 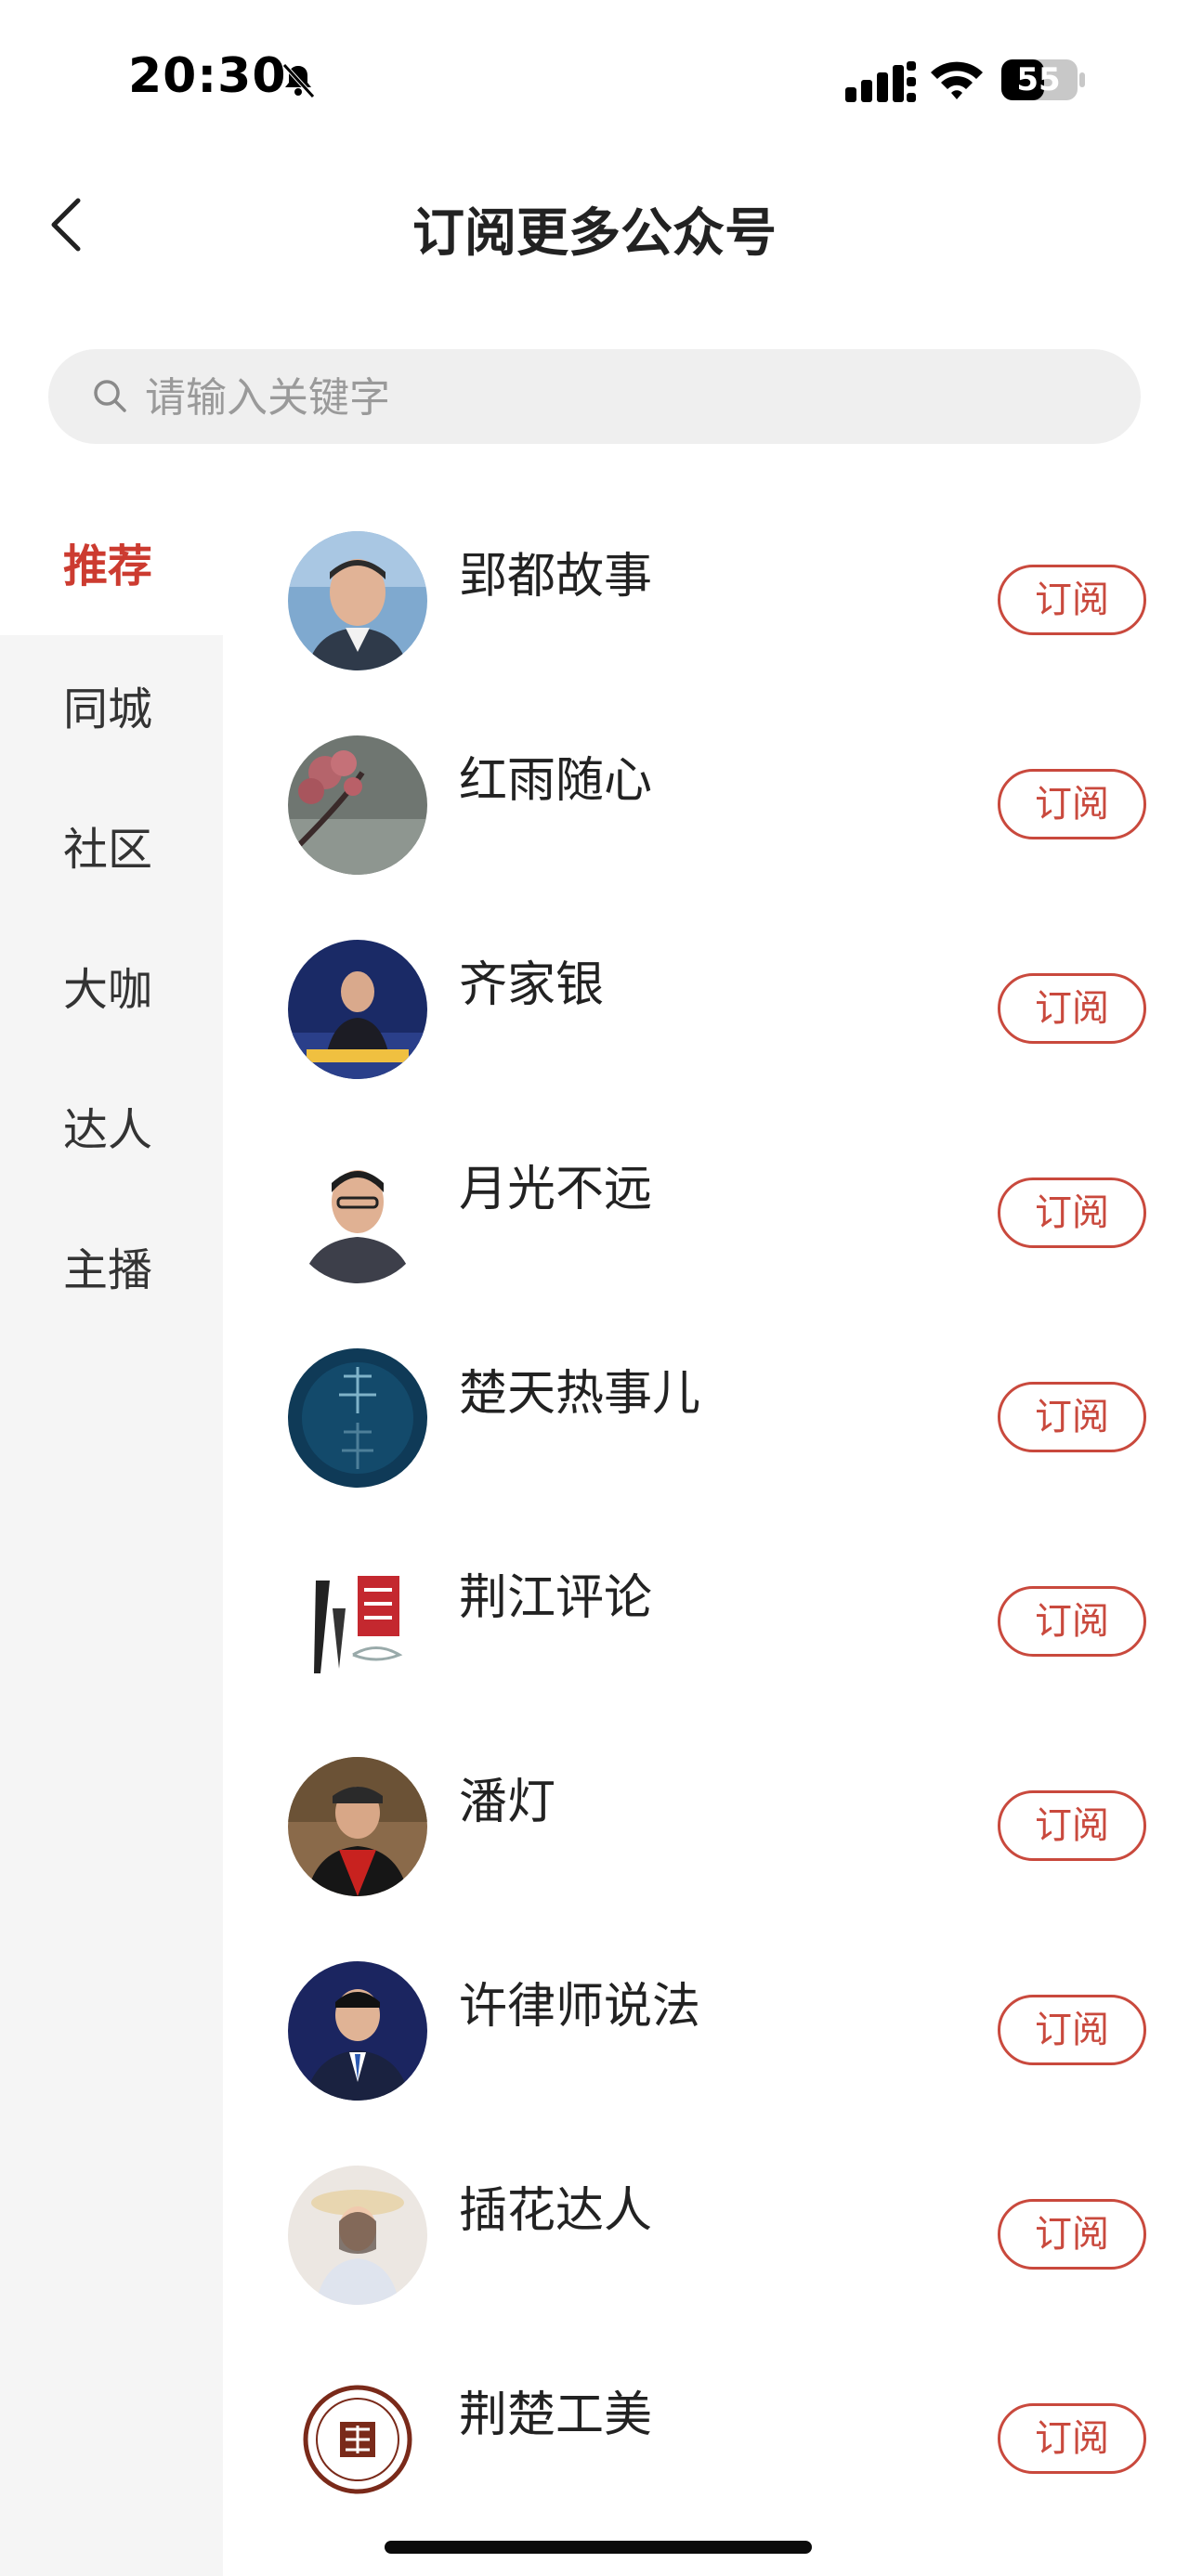 What do you see at coordinates (111, 1130) in the screenshot?
I see `category-expert: 达人` at bounding box center [111, 1130].